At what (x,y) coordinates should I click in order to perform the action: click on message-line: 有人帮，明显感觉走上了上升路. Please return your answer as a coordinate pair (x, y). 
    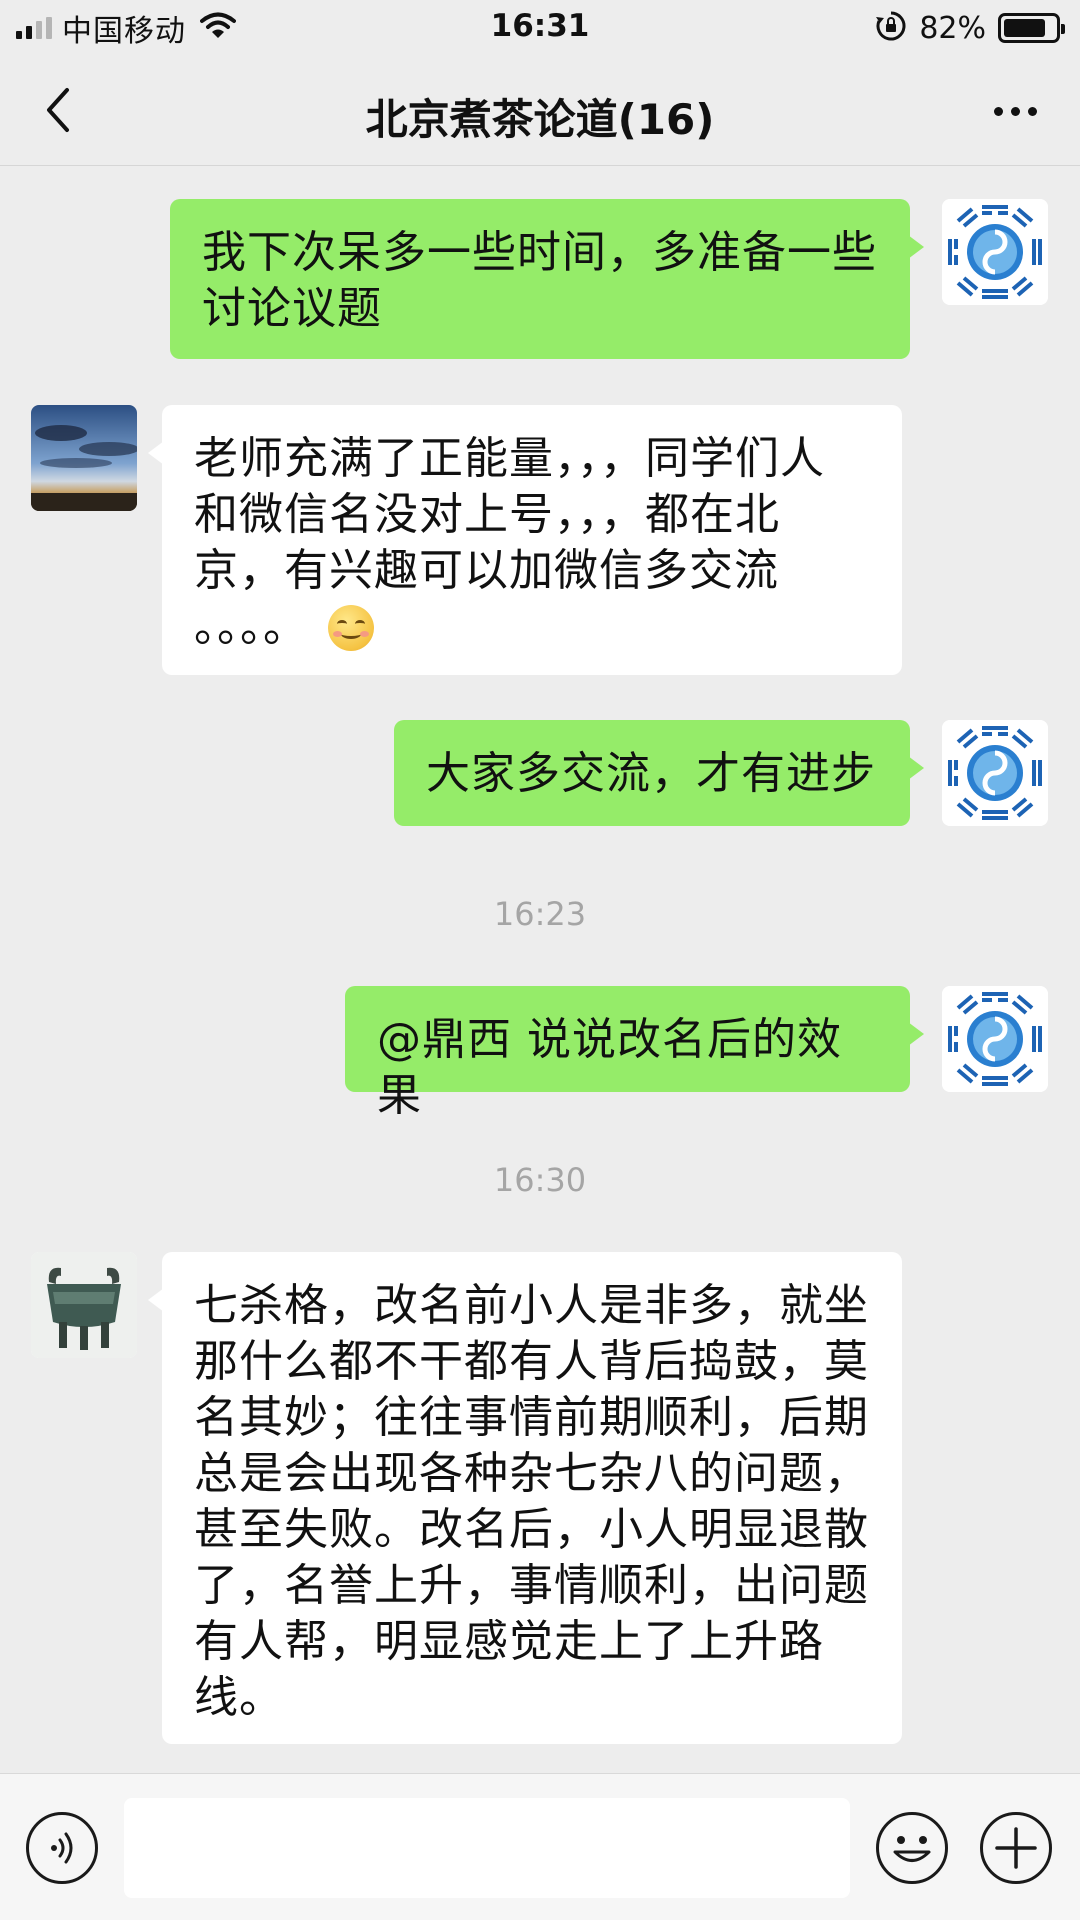
    Looking at the image, I should click on (509, 1641).